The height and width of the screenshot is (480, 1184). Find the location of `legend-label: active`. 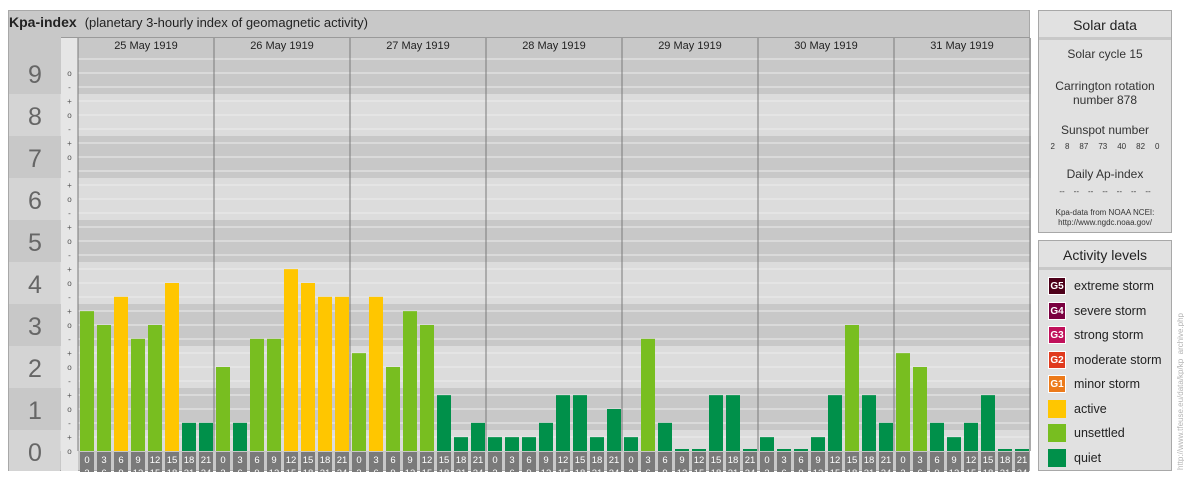

legend-label: active is located at coordinates (1090, 408).